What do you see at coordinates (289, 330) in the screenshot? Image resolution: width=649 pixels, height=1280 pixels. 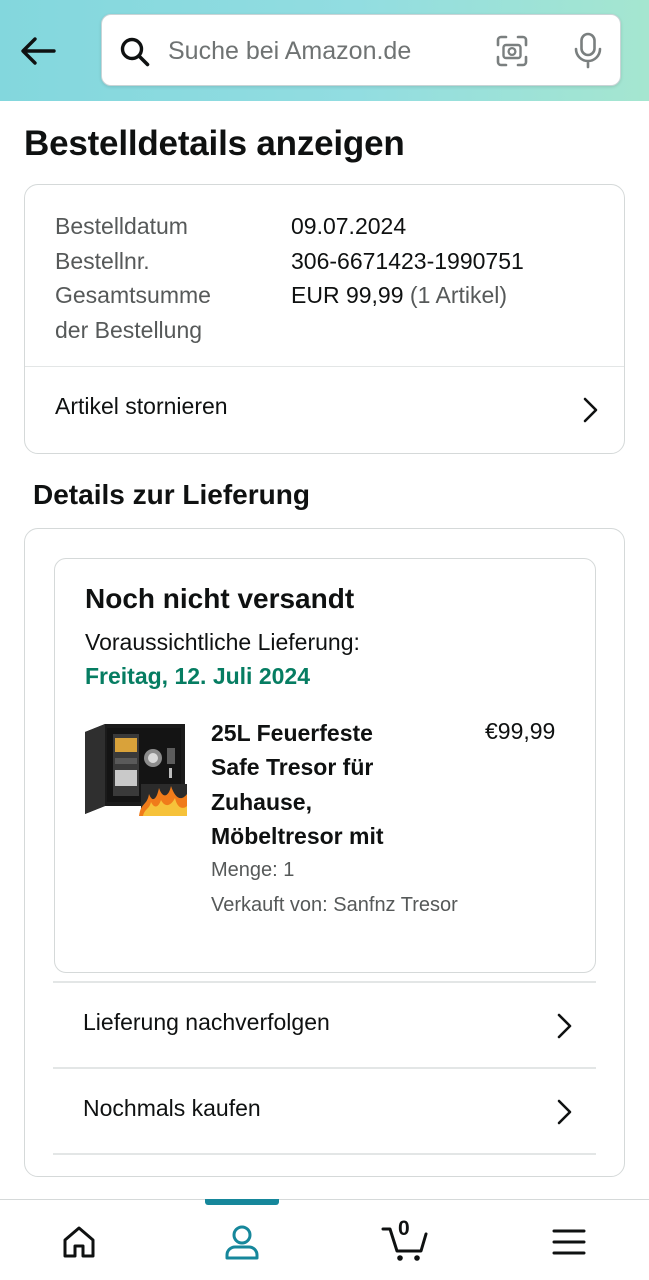 I see `order-total-label-cont-row: der Bestellung` at bounding box center [289, 330].